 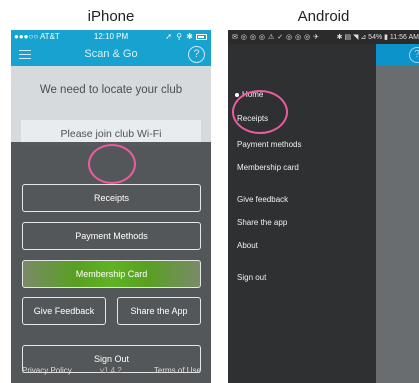 I want to click on android-caption: Android, so click(x=323, y=16).